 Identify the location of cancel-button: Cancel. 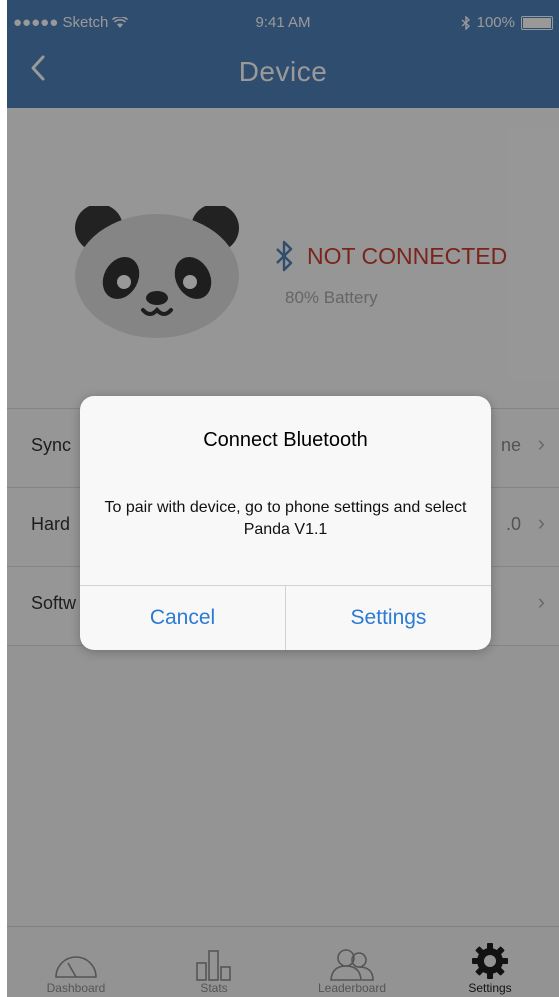
(182, 618).